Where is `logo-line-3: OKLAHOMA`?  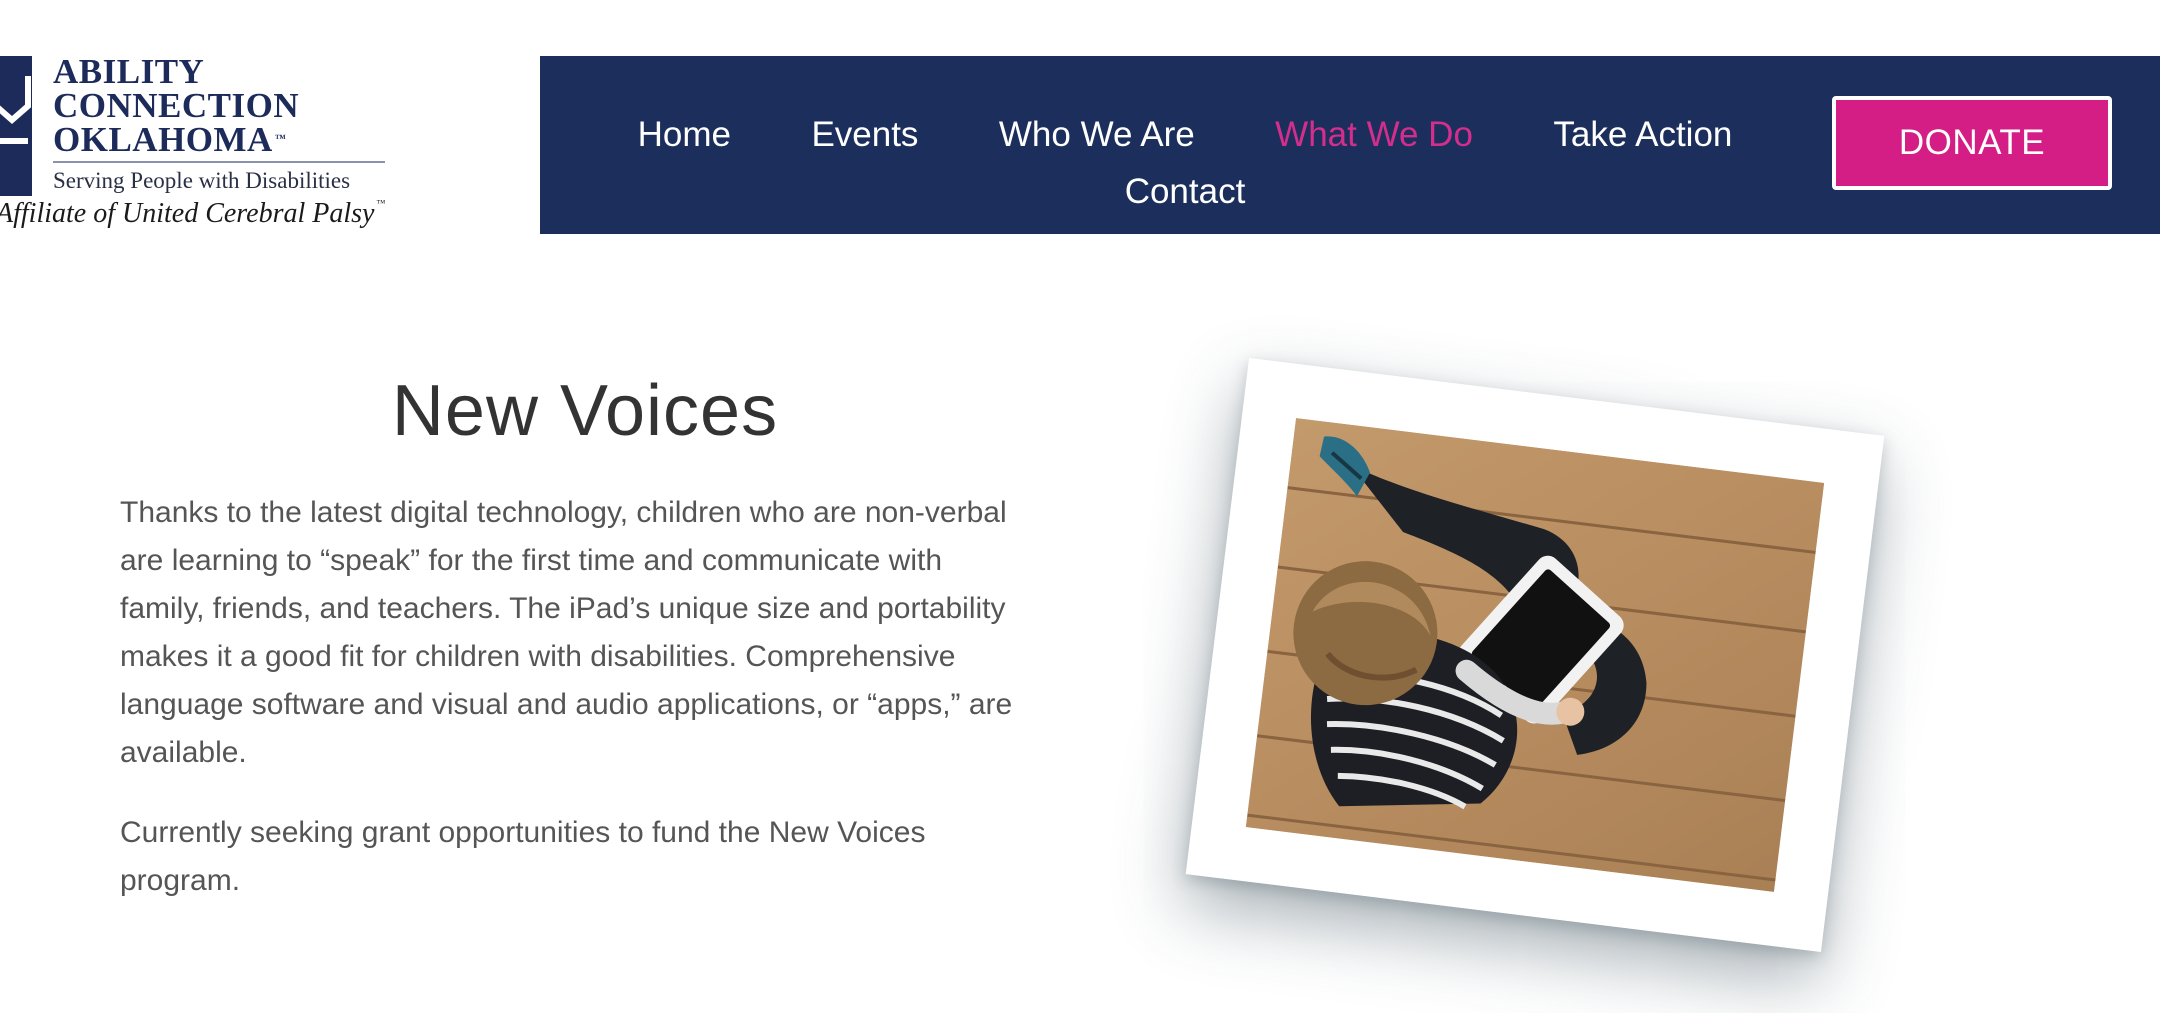
logo-line-3: OKLAHOMA is located at coordinates (163, 139).